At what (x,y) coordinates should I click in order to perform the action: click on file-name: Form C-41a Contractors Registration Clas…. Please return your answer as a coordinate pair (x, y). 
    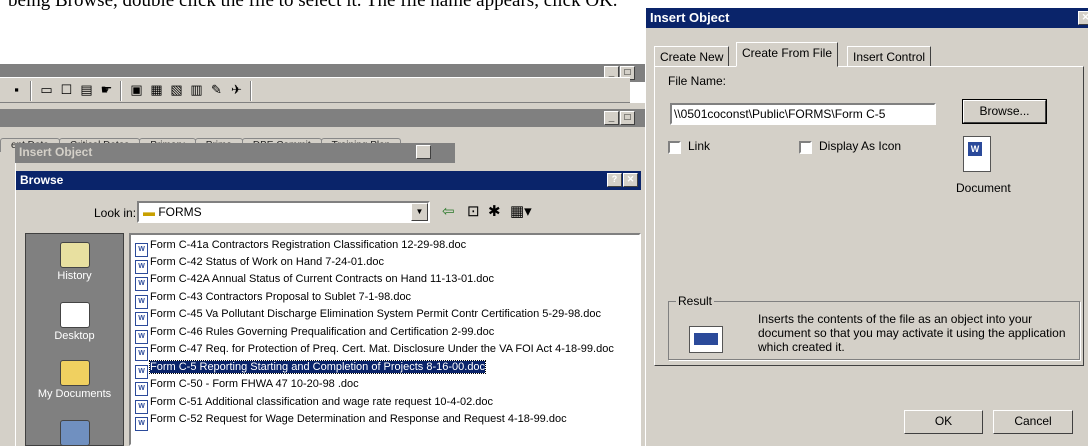
    Looking at the image, I should click on (308, 245).